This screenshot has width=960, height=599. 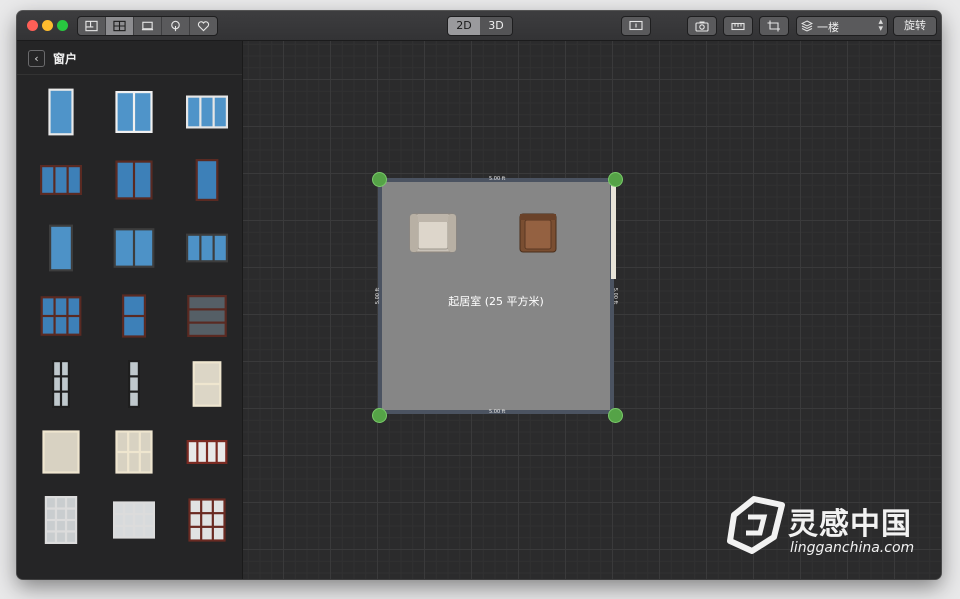 I want to click on floorplan-icon, so click(x=91, y=26).